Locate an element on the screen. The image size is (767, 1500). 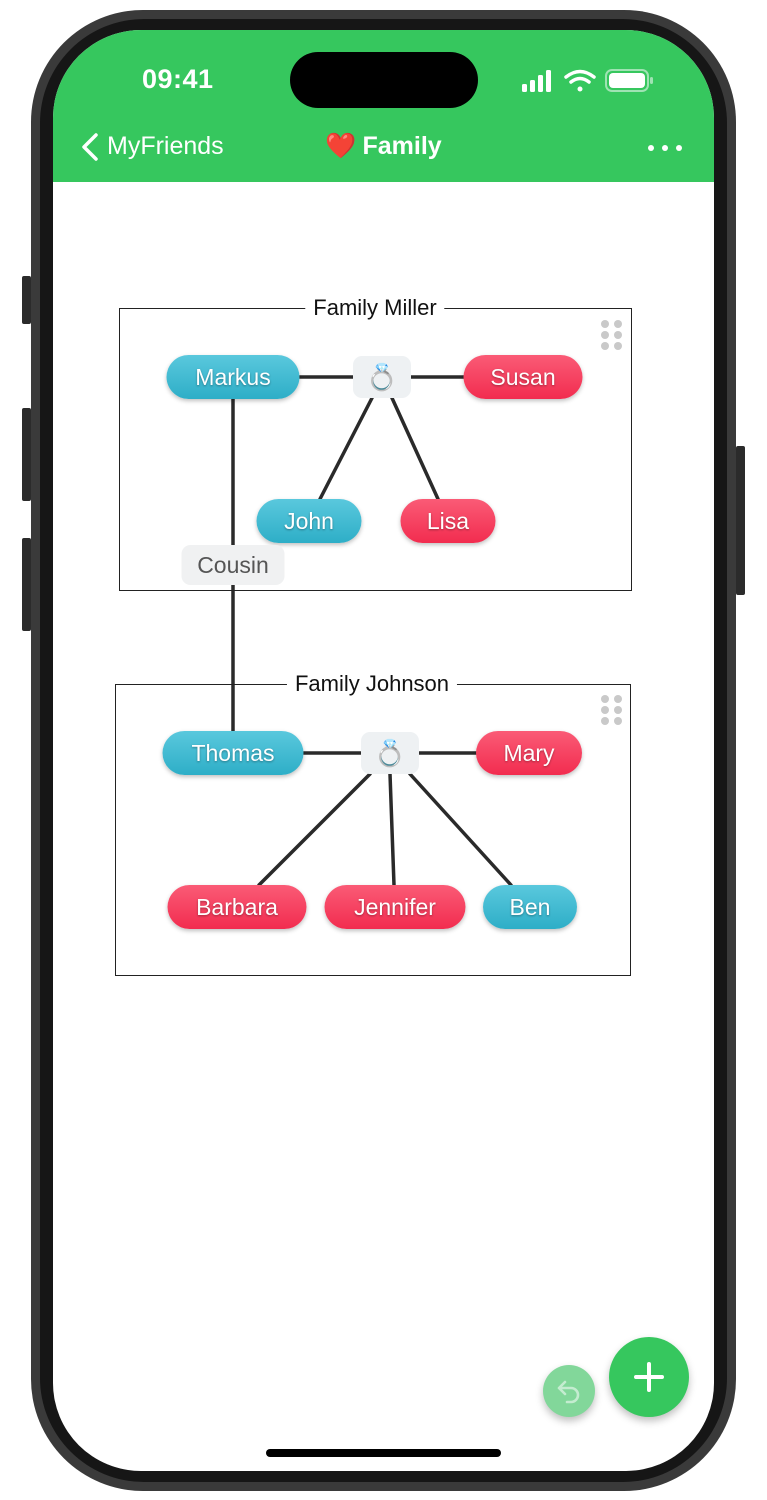
group-title: Family Miller is located at coordinates (375, 308).